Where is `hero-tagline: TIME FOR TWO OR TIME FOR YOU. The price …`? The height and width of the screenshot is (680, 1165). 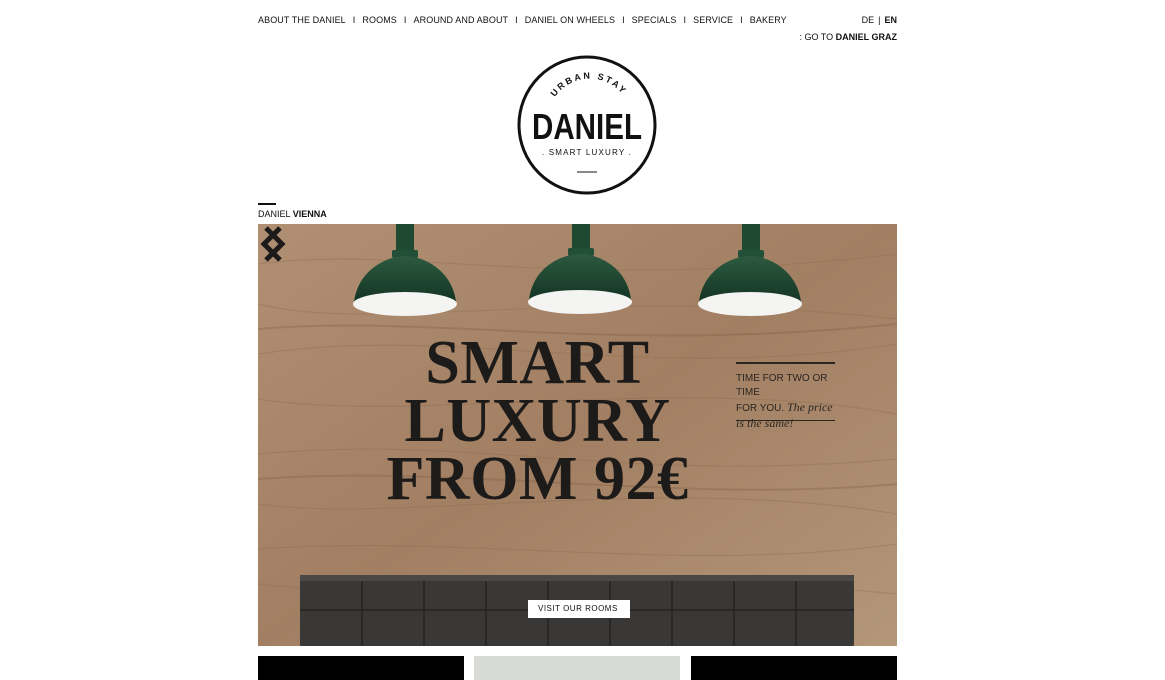 hero-tagline: TIME FOR TWO OR TIME FOR YOU. The price … is located at coordinates (786, 401).